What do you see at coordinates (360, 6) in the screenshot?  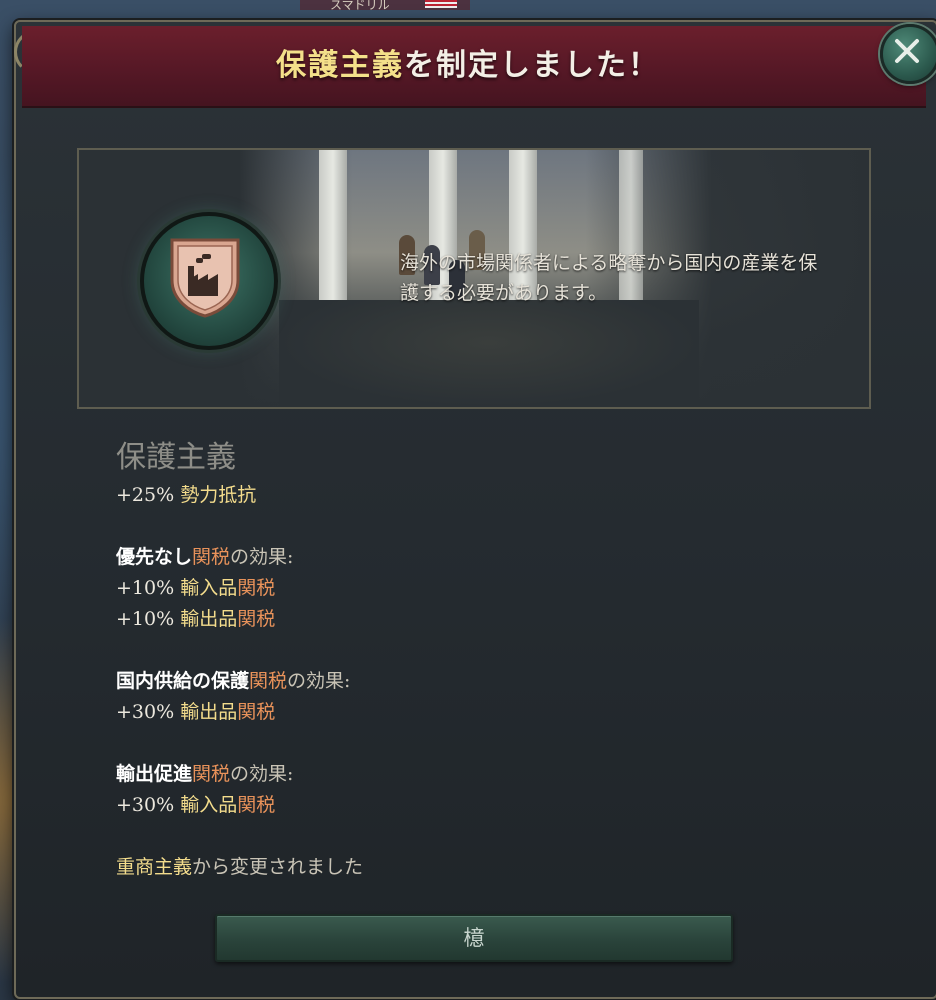 I see `map-top-label: スマドリル` at bounding box center [360, 6].